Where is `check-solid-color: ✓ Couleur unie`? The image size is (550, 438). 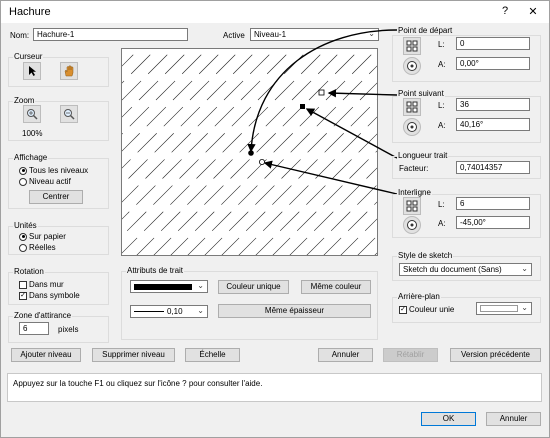
check-solid-color: ✓ Couleur unie is located at coordinates (426, 309).